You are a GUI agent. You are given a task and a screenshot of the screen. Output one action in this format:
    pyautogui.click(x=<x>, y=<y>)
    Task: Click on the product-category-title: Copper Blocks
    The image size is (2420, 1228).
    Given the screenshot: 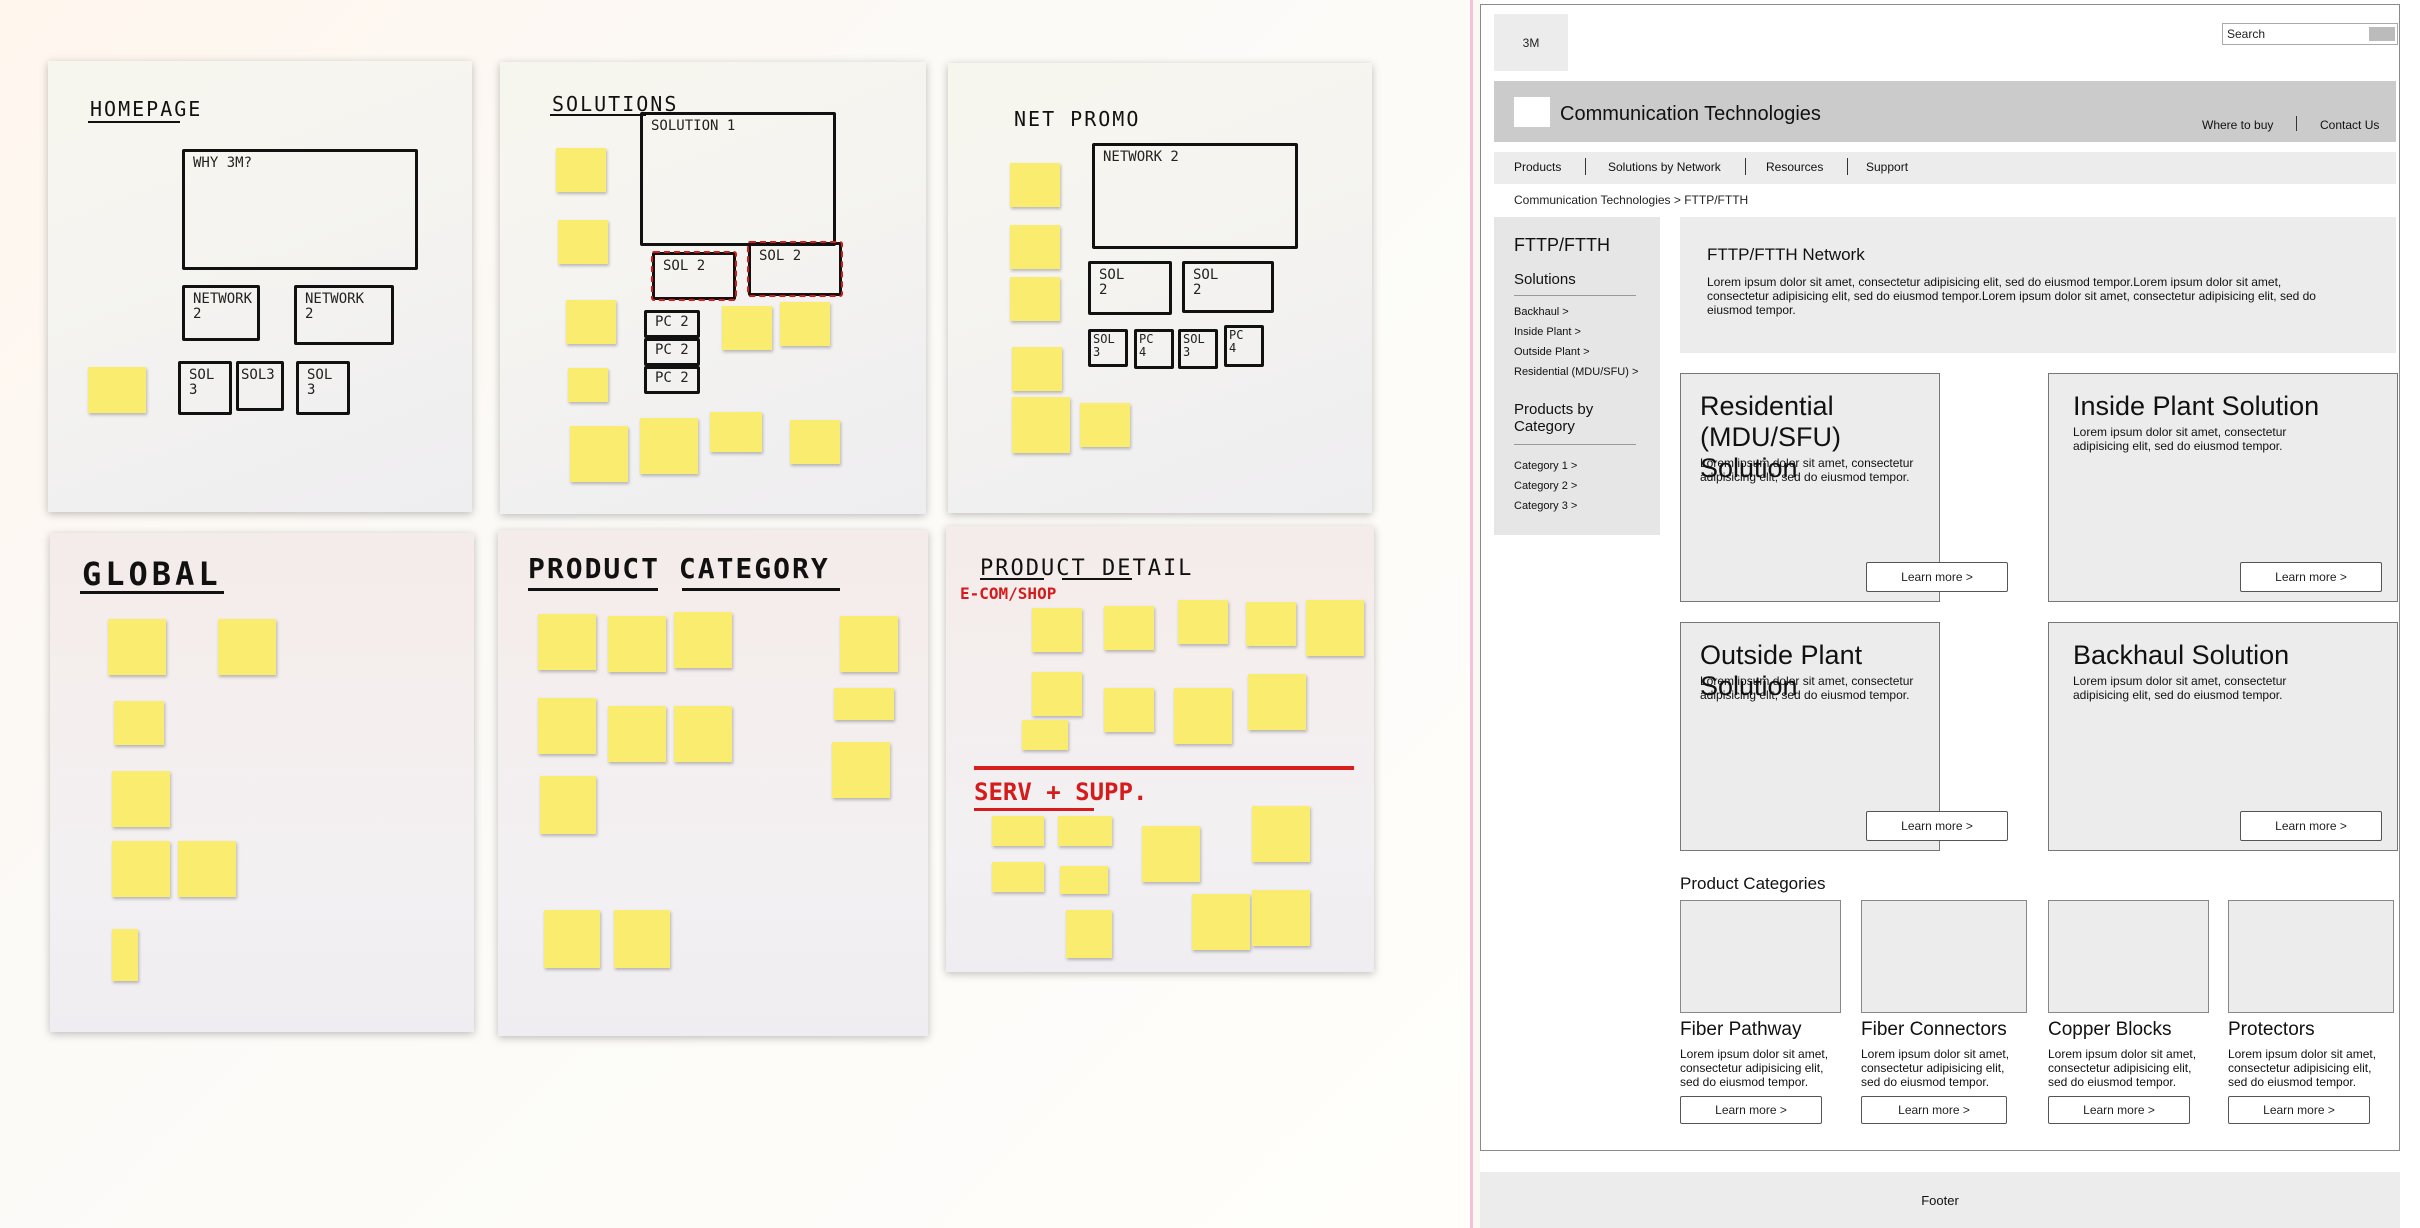 What is the action you would take?
    pyautogui.click(x=2110, y=1030)
    